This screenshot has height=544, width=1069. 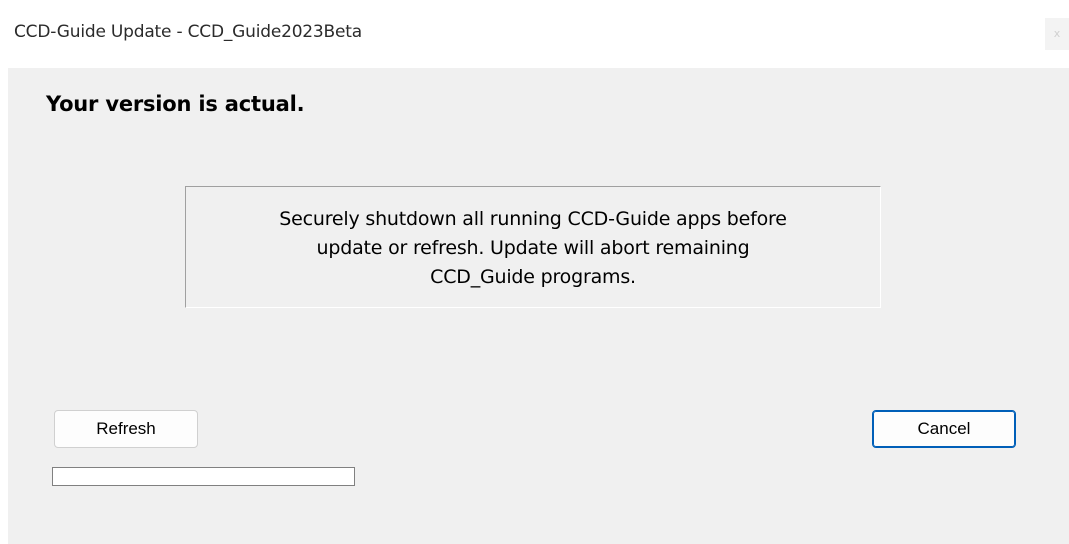 What do you see at coordinates (203, 476) in the screenshot?
I see `update-progress-bar` at bounding box center [203, 476].